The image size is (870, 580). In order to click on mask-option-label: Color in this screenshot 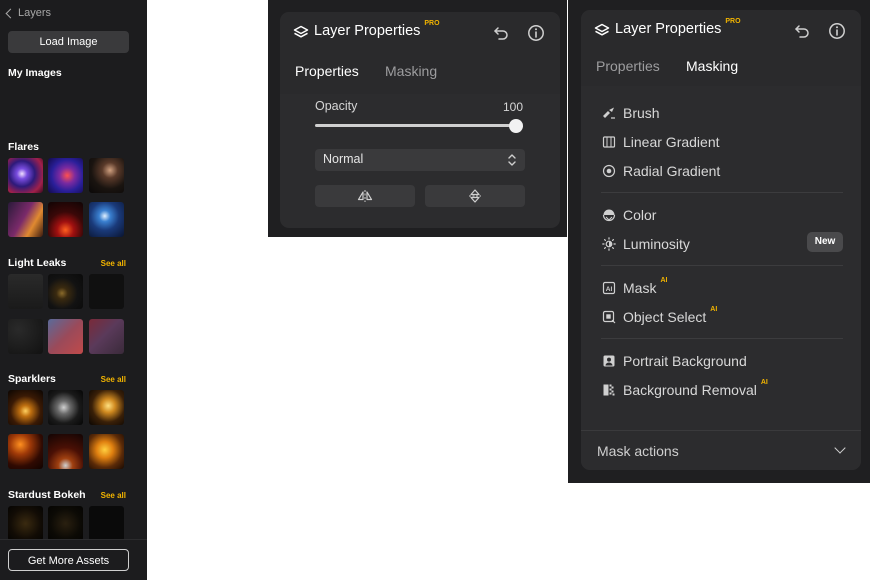, I will do `click(640, 215)`.